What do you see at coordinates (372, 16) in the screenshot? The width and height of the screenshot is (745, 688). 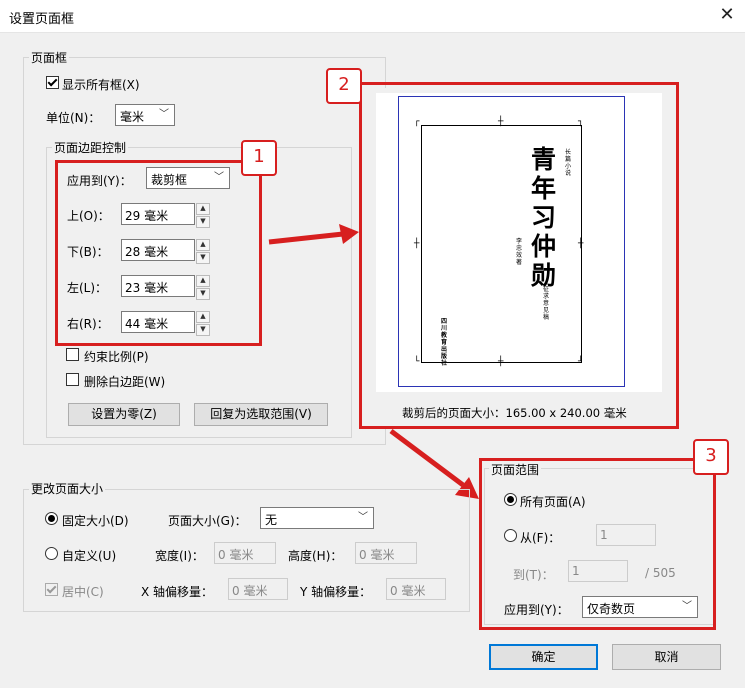 I see `title-bar` at bounding box center [372, 16].